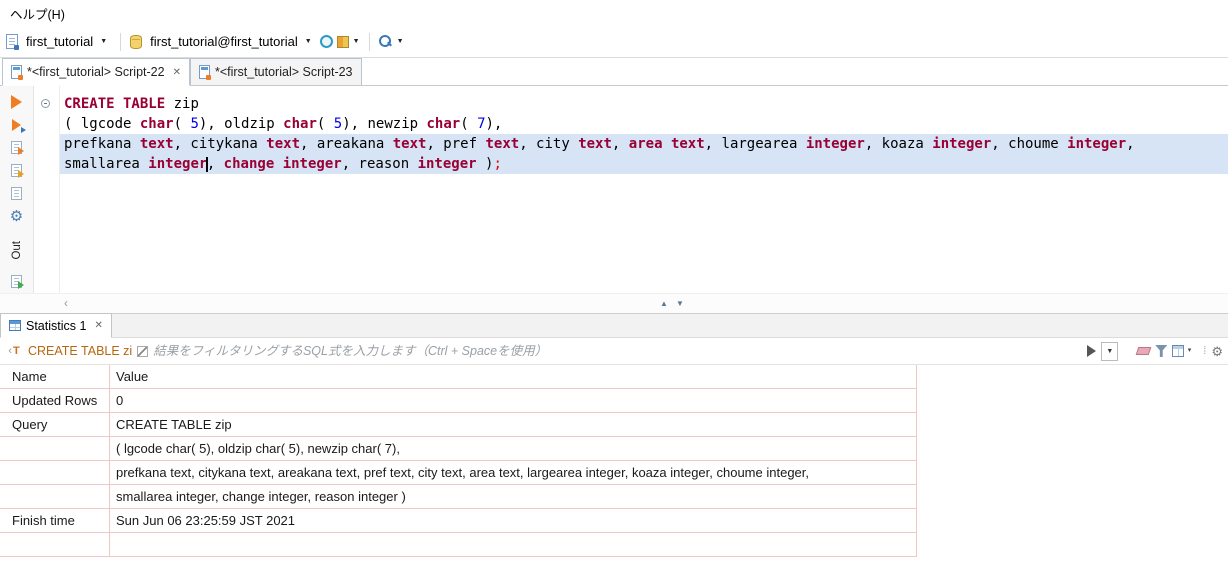 This screenshot has width=1228, height=563. I want to click on execute-new-tab-button, so click(17, 147).